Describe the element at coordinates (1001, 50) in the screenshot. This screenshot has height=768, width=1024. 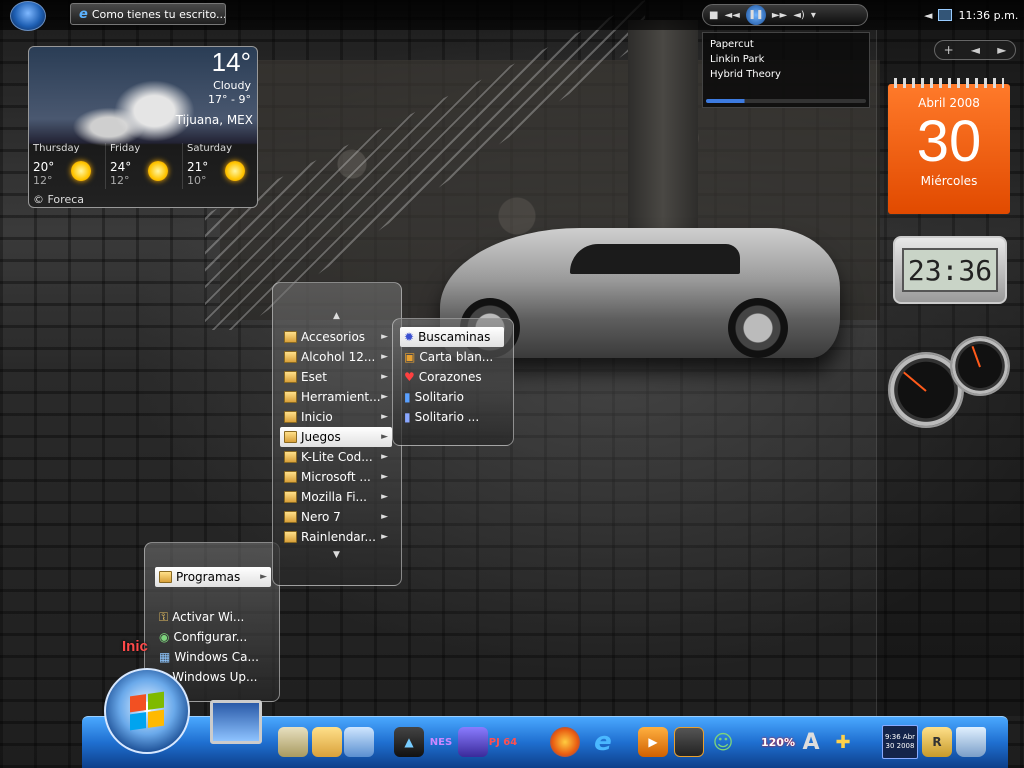
I see `sidebar-next-button: ►` at that location.